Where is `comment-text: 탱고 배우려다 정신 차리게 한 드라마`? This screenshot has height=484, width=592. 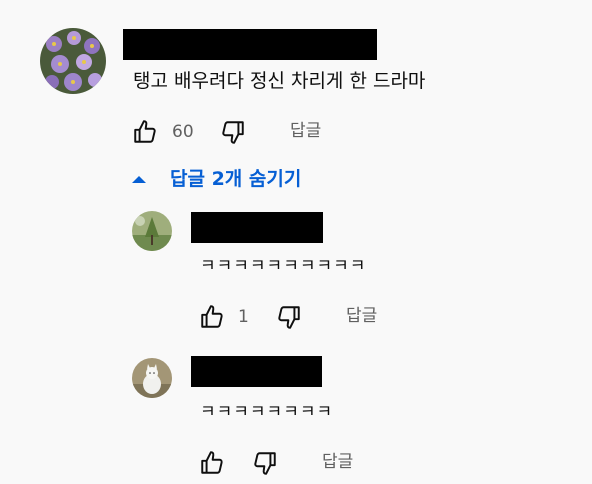
comment-text: 탱고 배우려다 정신 차리게 한 드라마 is located at coordinates (279, 81).